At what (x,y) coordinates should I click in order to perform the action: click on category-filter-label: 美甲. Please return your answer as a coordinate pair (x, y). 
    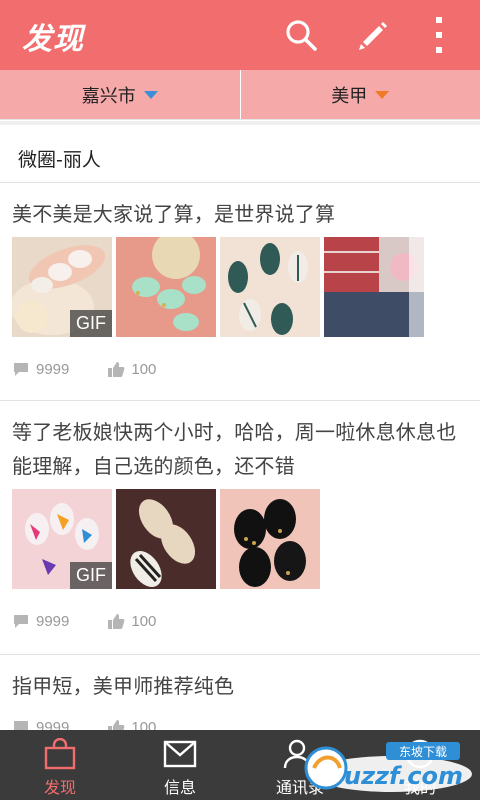
    Looking at the image, I should click on (349, 96).